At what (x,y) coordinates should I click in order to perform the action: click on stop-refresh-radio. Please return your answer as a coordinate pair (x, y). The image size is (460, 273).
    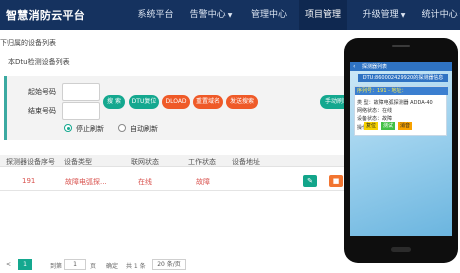
    Looking at the image, I should click on (68, 128).